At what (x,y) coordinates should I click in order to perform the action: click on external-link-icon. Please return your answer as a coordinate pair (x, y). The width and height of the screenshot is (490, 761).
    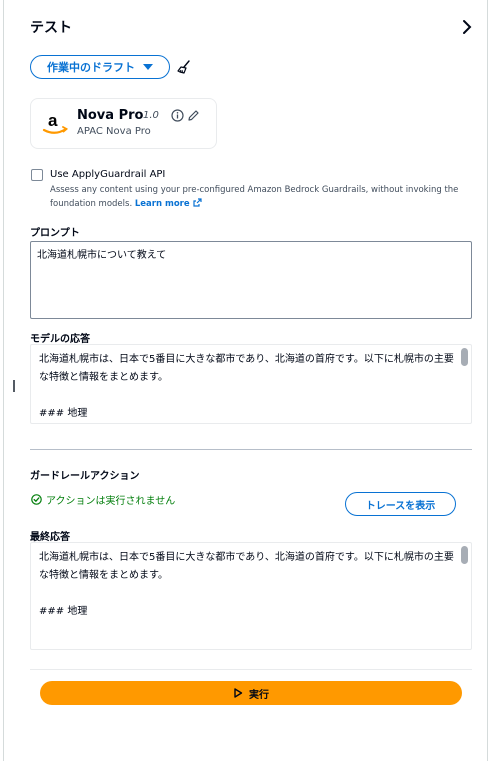
    Looking at the image, I should click on (197, 202).